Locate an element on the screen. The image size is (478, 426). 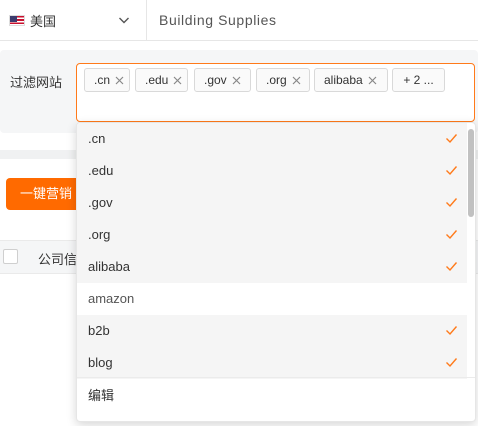
keyword-text: Building Supplies is located at coordinates (218, 20).